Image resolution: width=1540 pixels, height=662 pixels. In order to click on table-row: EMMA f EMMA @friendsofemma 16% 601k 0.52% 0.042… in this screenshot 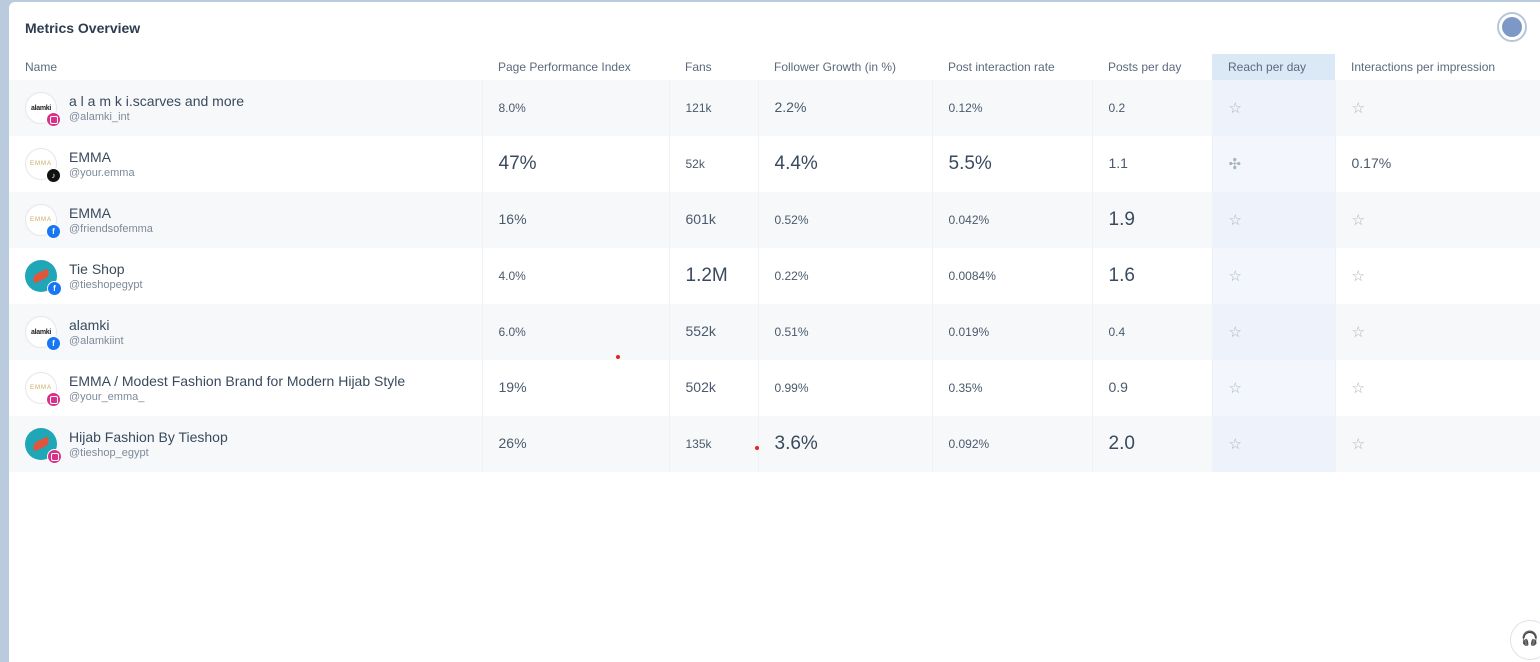, I will do `click(774, 220)`.